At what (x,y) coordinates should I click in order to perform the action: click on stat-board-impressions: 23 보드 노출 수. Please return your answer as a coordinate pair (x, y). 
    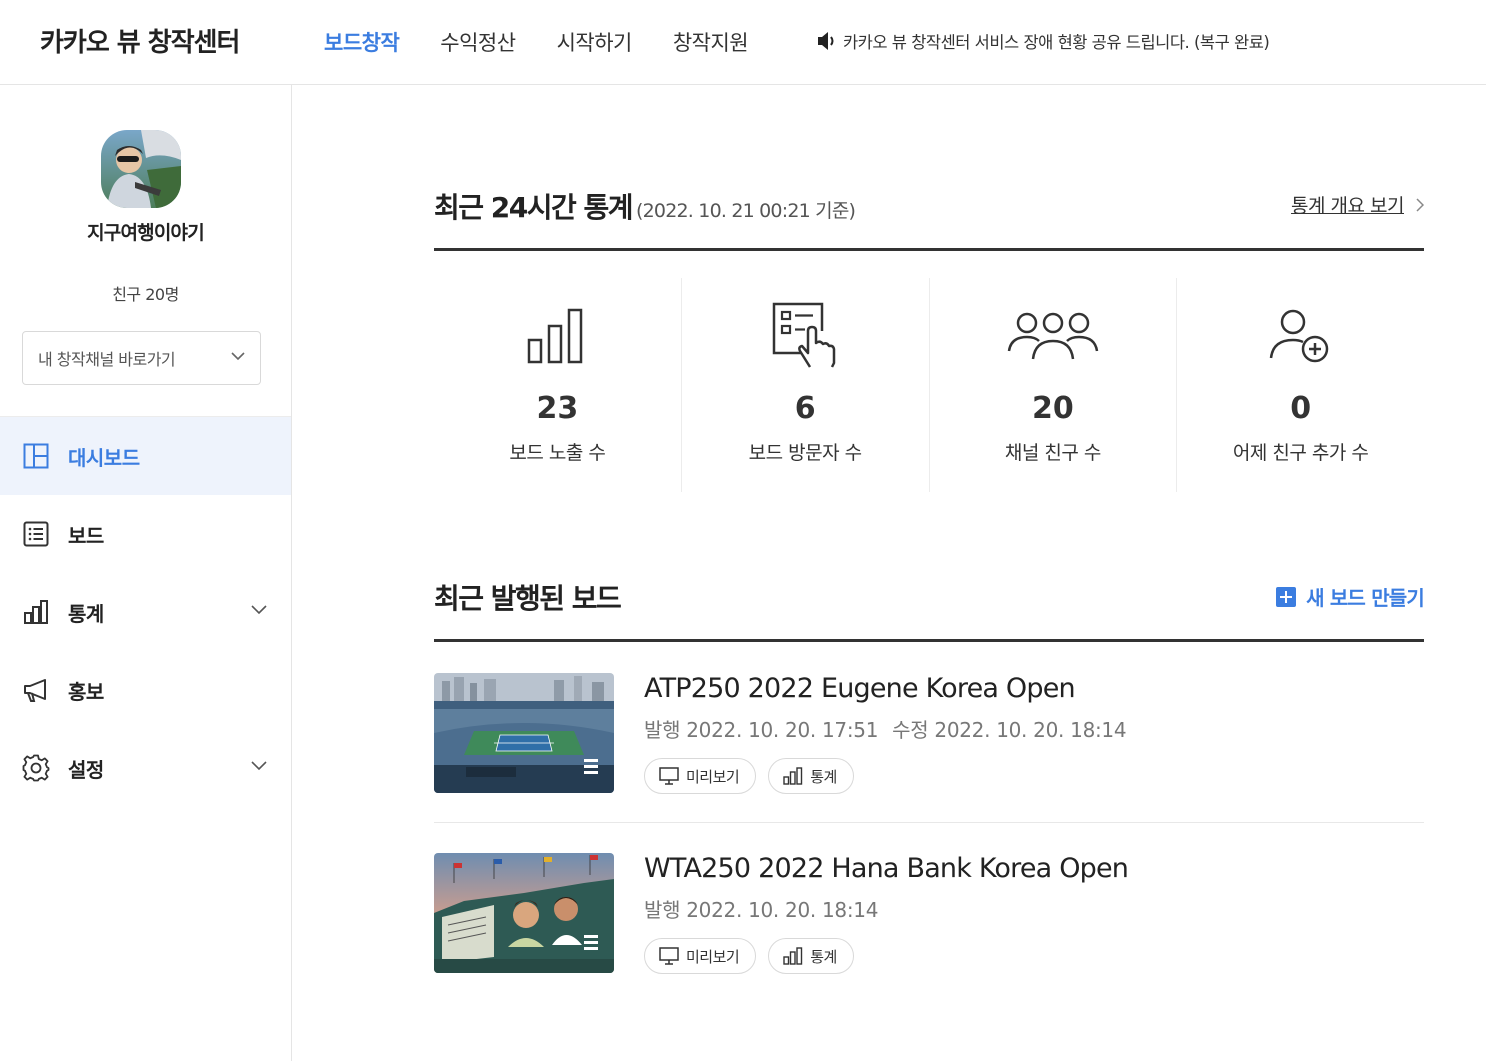
    Looking at the image, I should click on (557, 385).